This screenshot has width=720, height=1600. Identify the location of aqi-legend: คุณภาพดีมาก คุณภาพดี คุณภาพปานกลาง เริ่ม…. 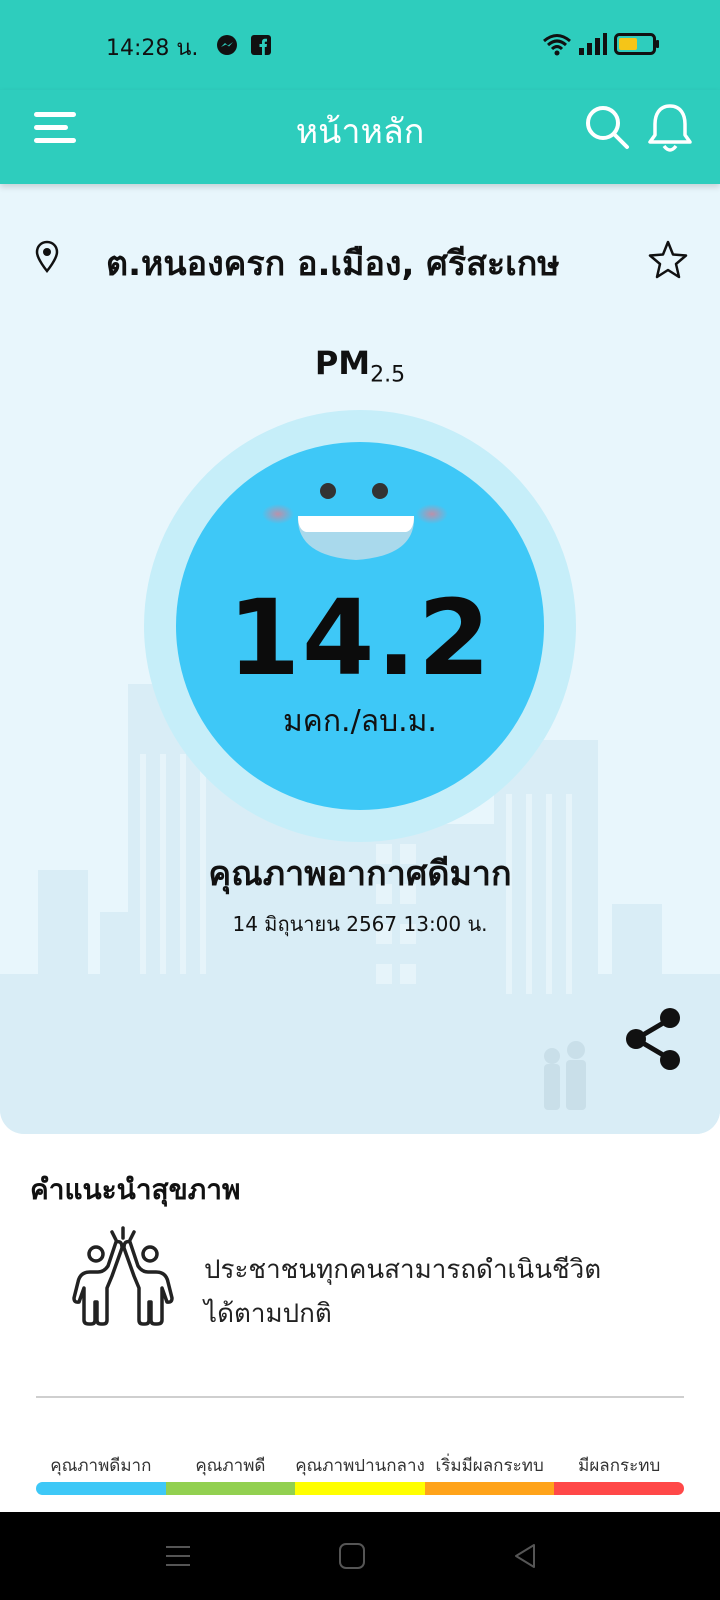
(360, 1476).